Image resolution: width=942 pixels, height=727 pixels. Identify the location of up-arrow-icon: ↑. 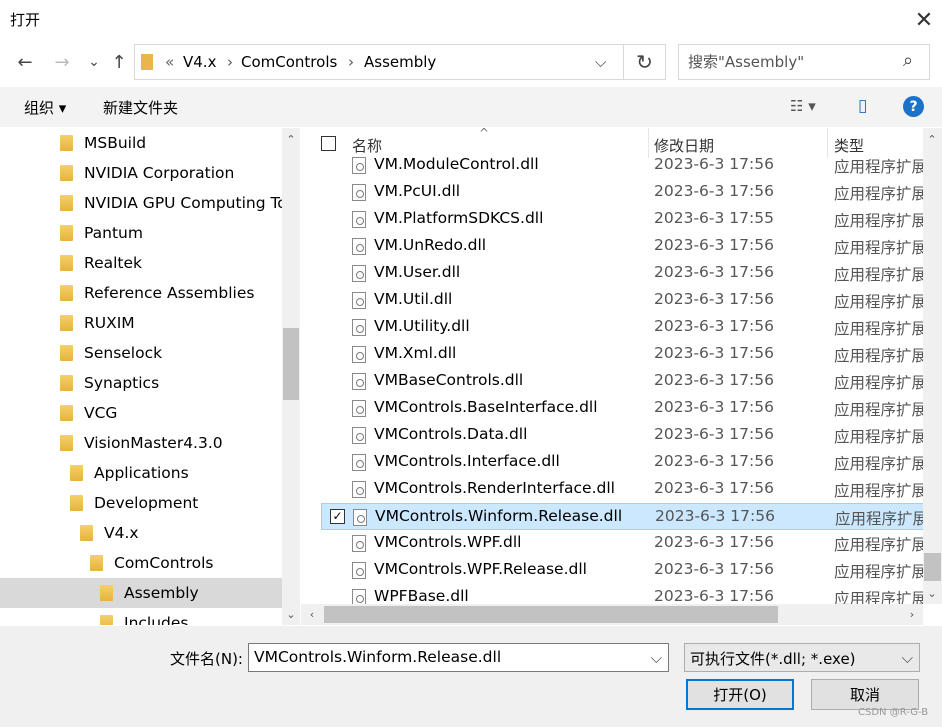
(119, 62).